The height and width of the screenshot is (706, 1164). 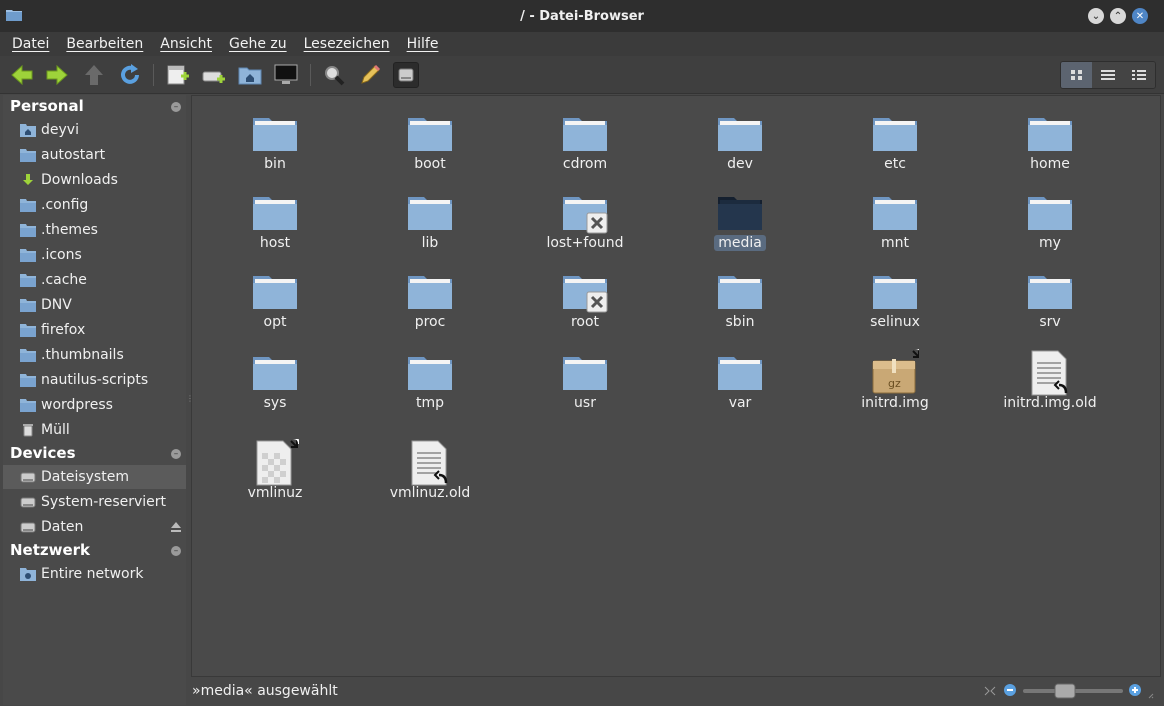 What do you see at coordinates (585, 141) in the screenshot?
I see `file-item-cdrom: cdrom` at bounding box center [585, 141].